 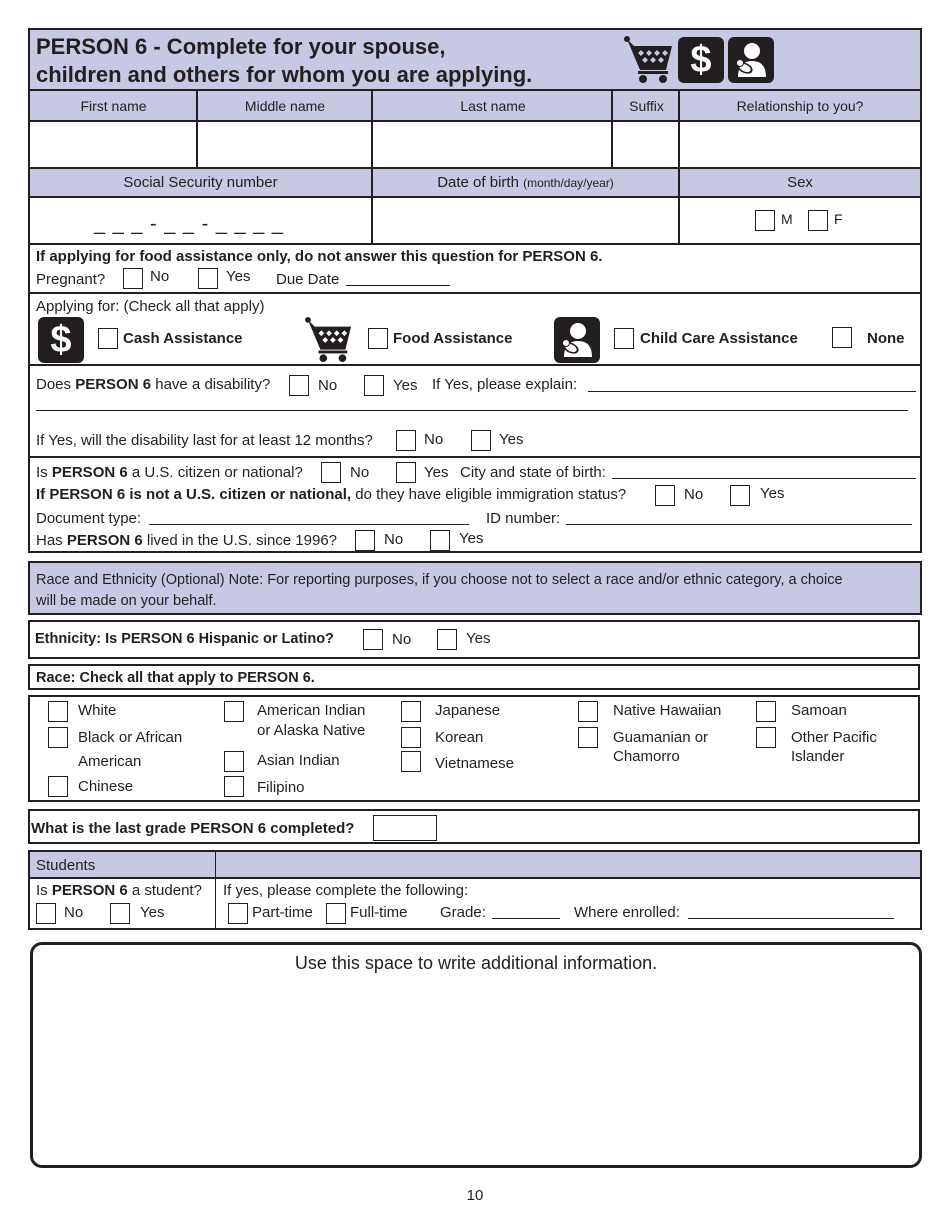 What do you see at coordinates (627, 912) in the screenshot?
I see `enrolled-label: Where enrolled:` at bounding box center [627, 912].